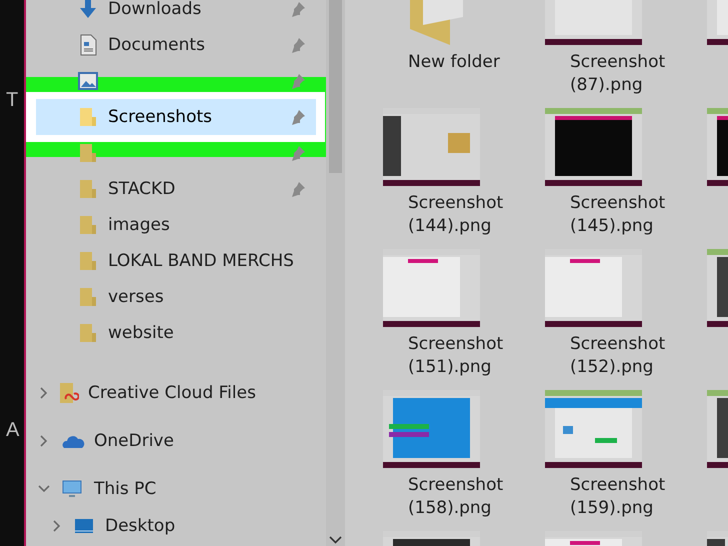  I want to click on sidebar-item: LOKAL BAND MERCHS, so click(176, 261).